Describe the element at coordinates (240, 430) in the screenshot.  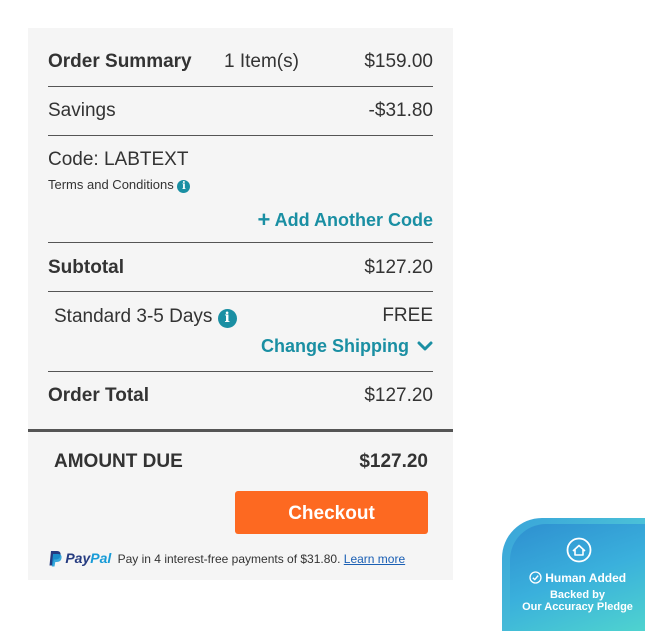
I see `divider-thick` at that location.